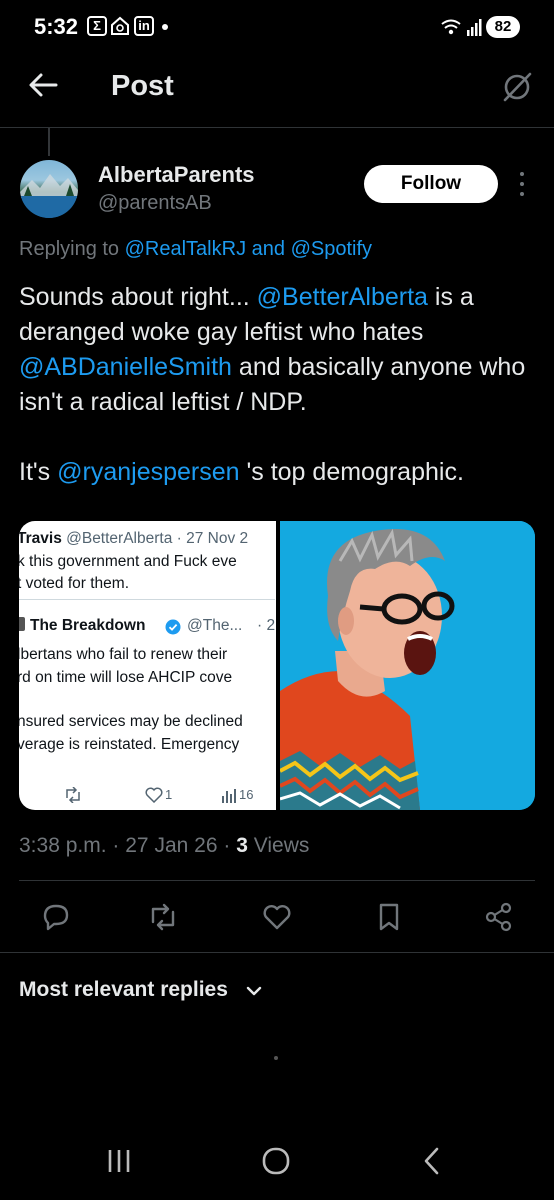  Describe the element at coordinates (462, 27) in the screenshot. I see `wifi-signal-icon` at that location.